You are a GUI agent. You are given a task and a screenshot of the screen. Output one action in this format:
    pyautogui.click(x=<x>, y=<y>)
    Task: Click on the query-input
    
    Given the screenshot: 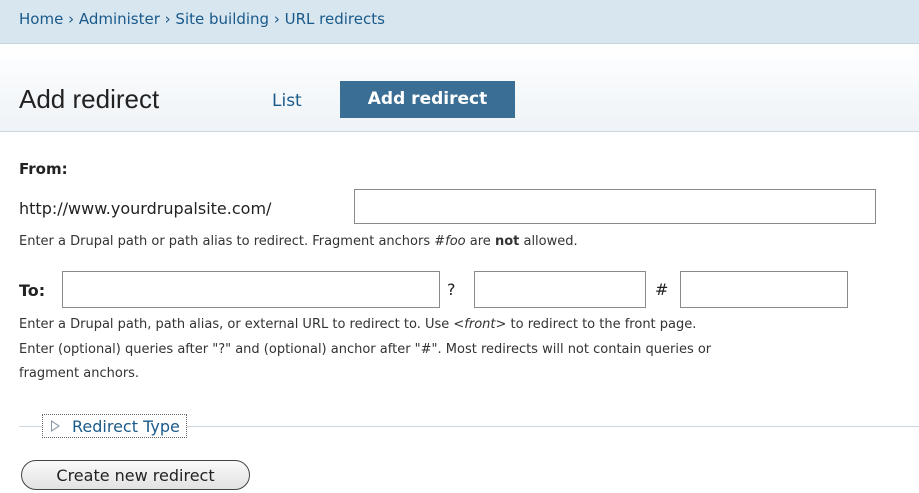 What is the action you would take?
    pyautogui.click(x=560, y=289)
    